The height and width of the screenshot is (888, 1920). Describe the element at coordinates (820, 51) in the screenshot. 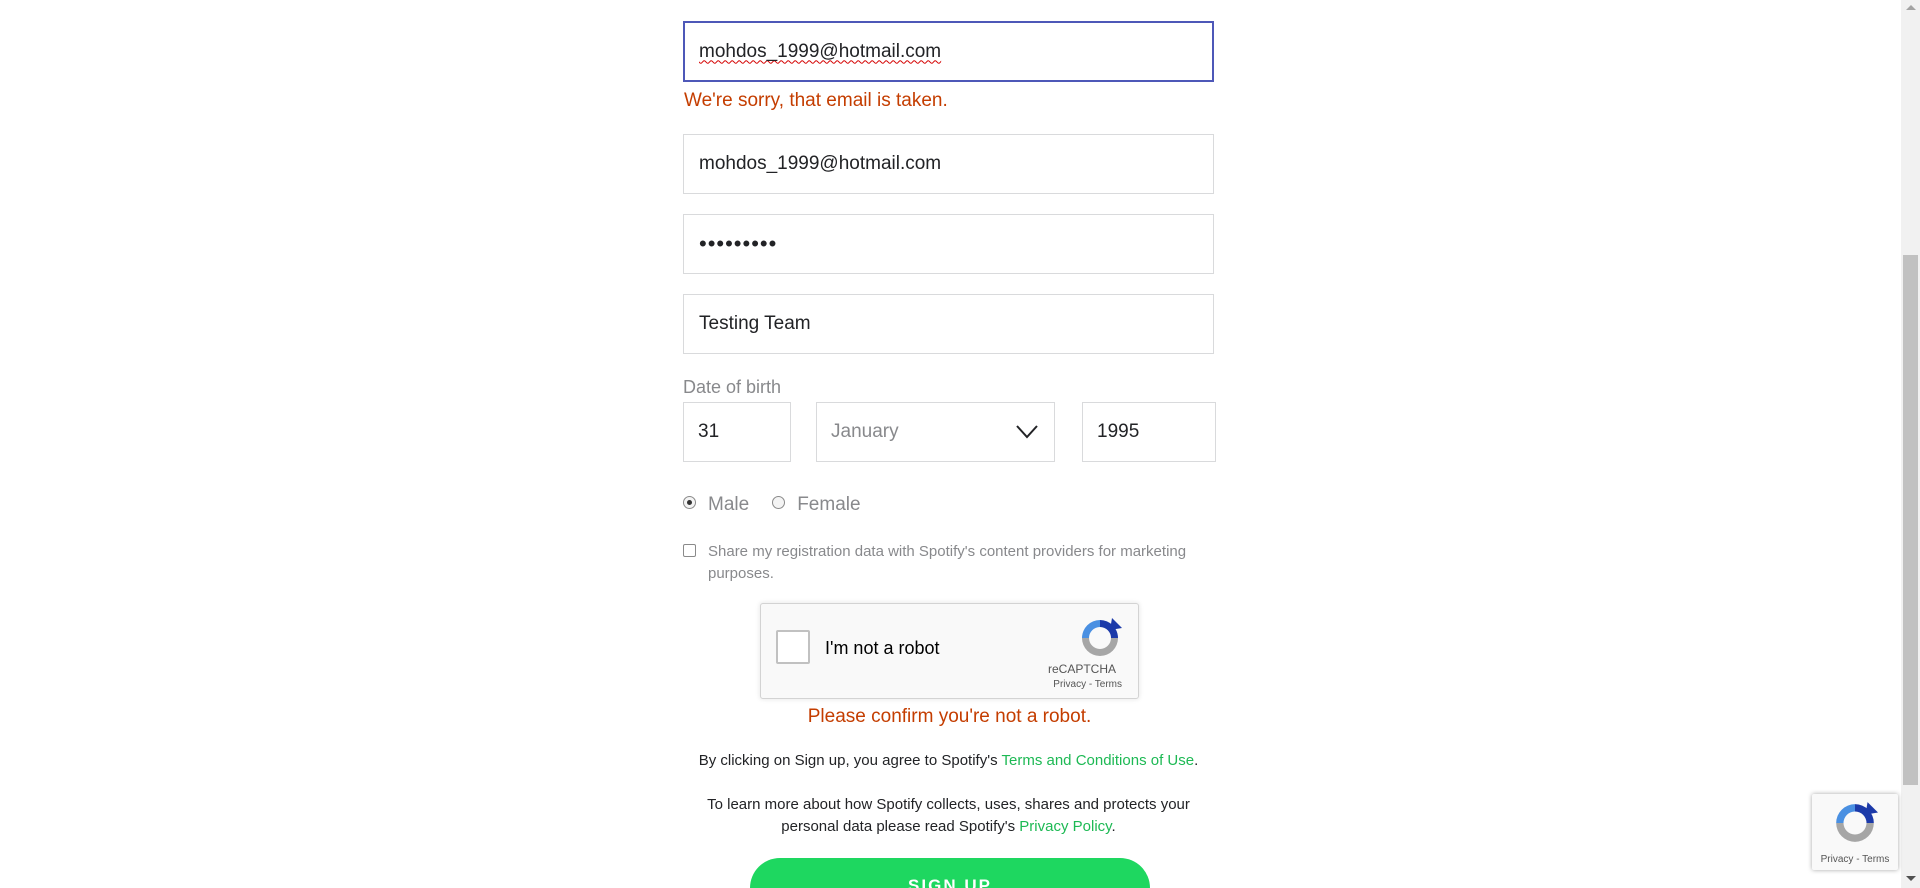

I see `email-value: mohdos_1999@hotmail.com` at that location.